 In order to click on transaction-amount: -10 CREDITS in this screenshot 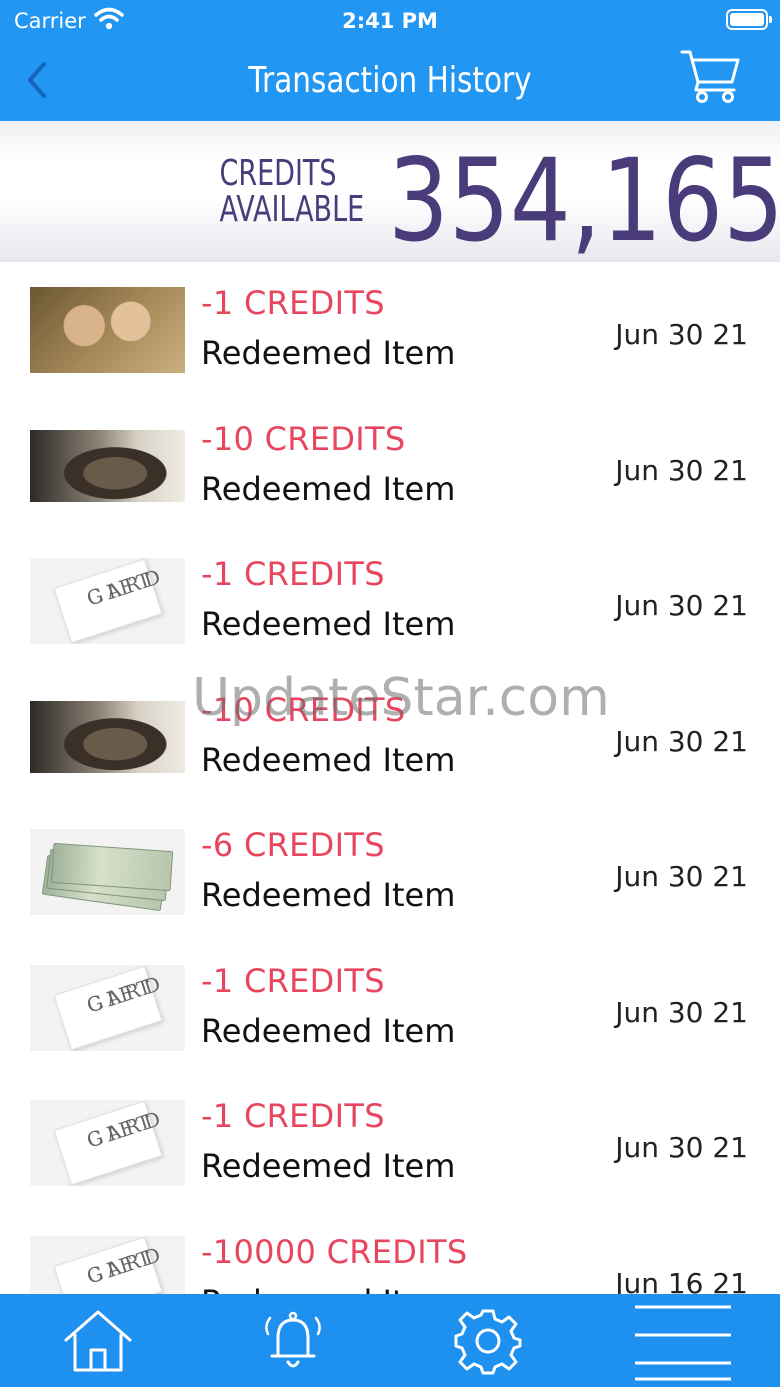, I will do `click(303, 438)`.